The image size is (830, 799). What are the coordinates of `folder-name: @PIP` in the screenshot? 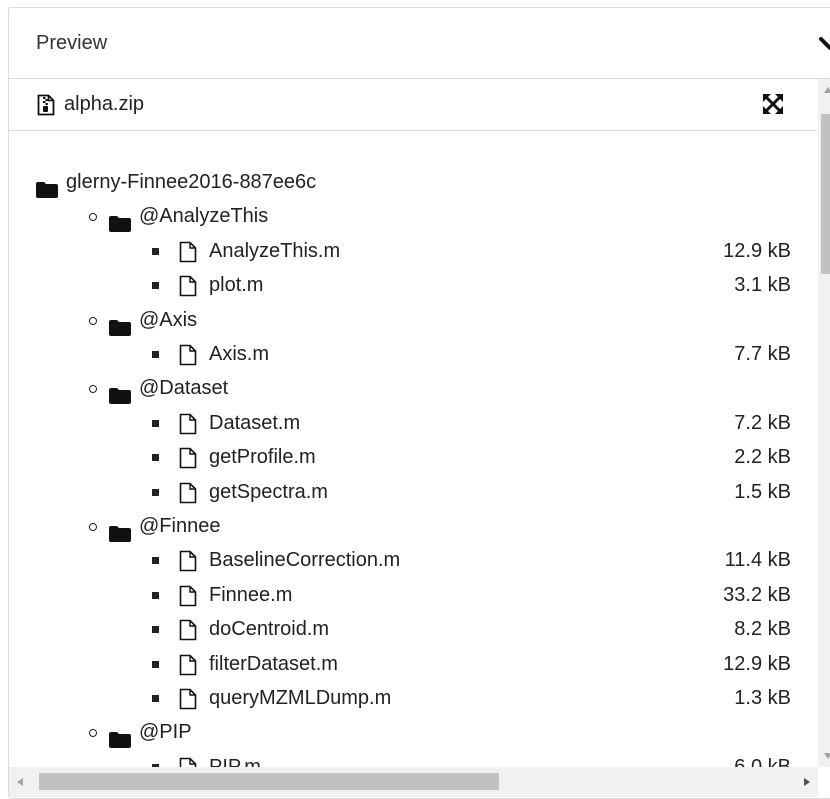 It's located at (165, 732).